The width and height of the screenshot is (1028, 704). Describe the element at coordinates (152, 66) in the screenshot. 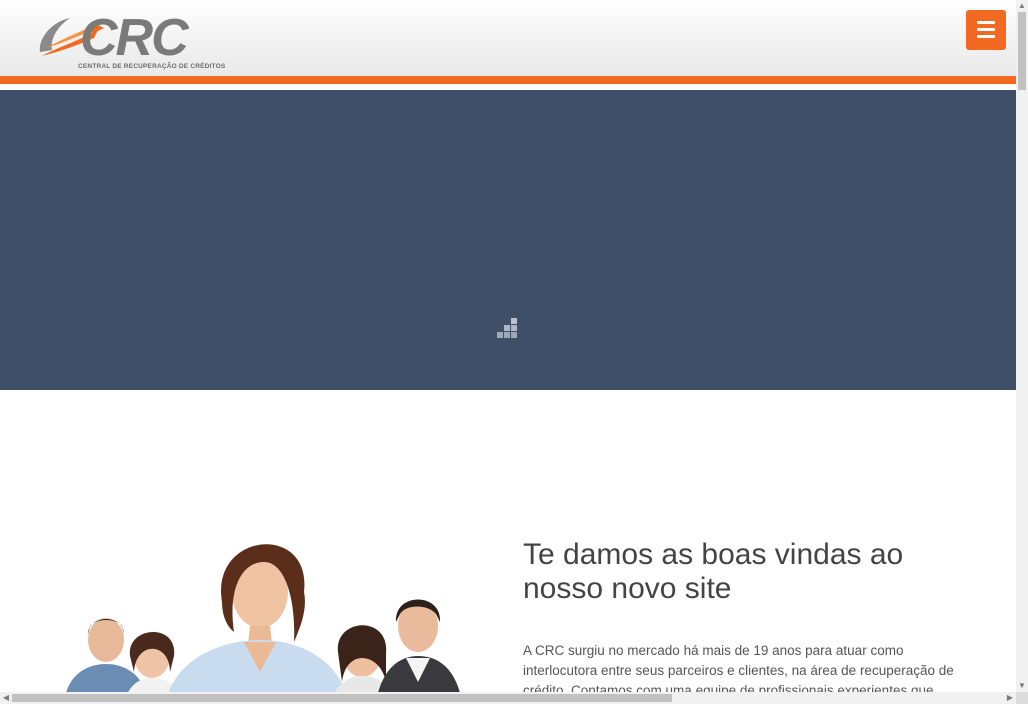

I see `logo-subtitle: CENTRAL DE RECUPERAÇÃO DE CRÉDITOS` at that location.